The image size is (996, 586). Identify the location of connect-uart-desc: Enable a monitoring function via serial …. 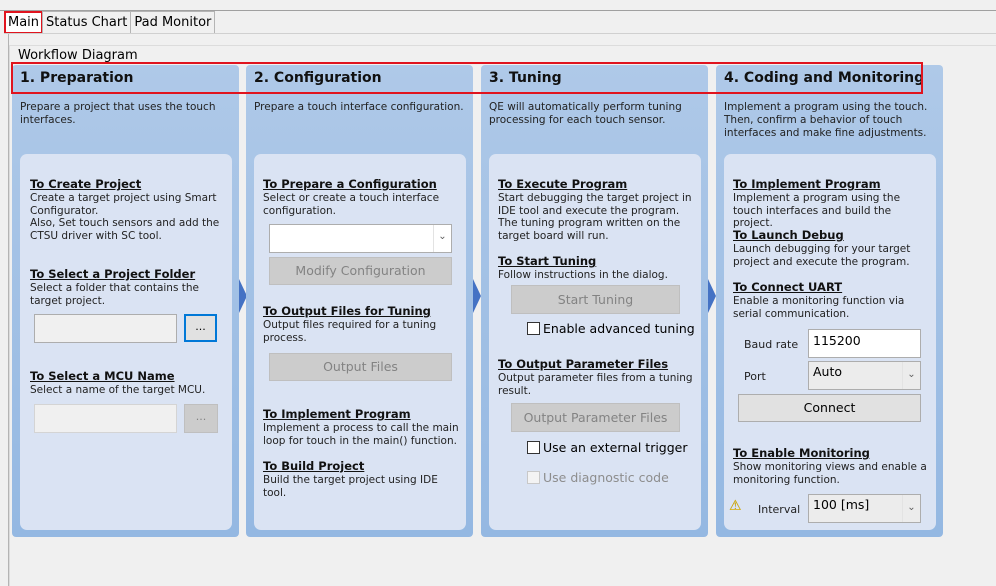
(819, 307).